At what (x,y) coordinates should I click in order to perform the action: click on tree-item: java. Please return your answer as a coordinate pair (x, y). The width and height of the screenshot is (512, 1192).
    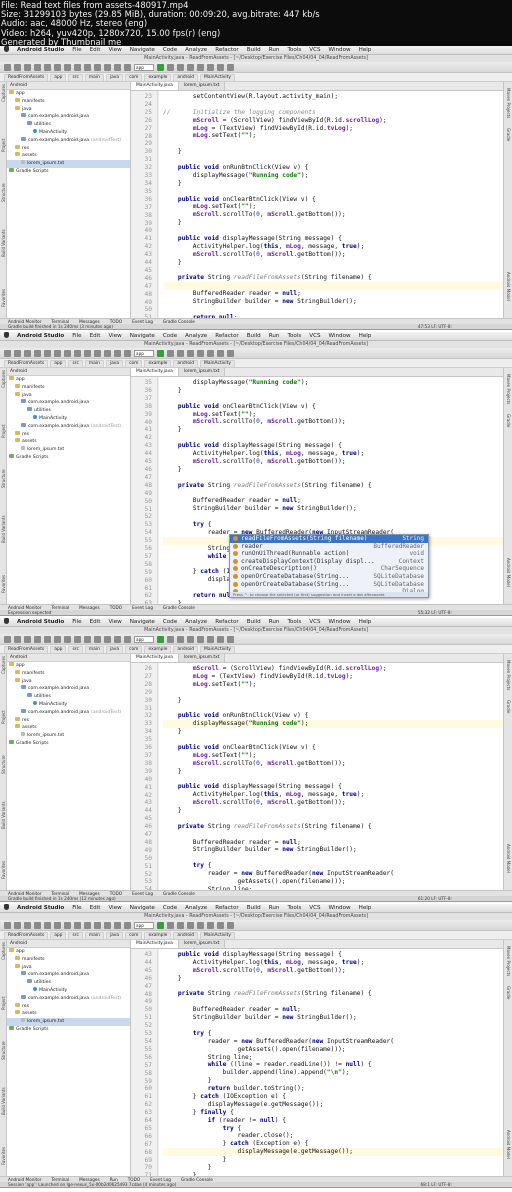
    Looking at the image, I should click on (68, 967).